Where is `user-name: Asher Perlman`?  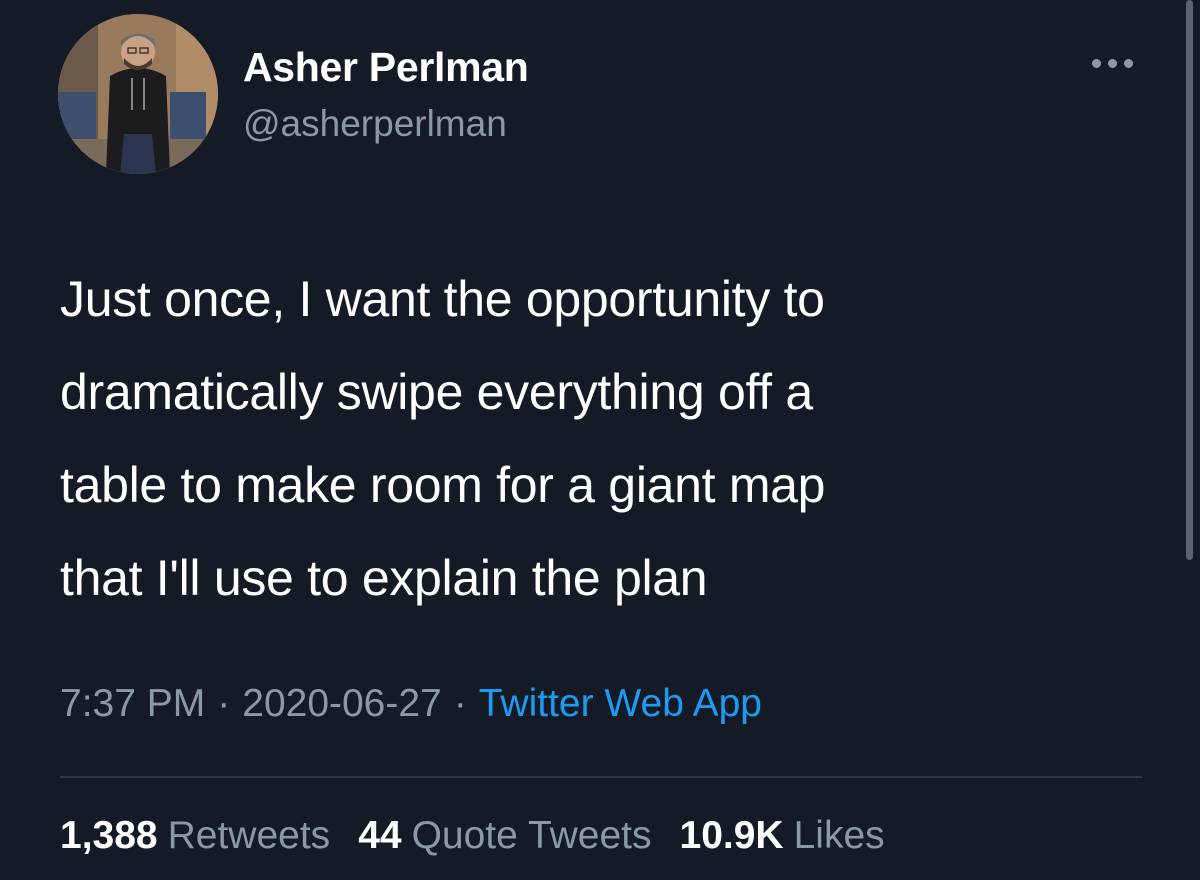 user-name: Asher Perlman is located at coordinates (386, 67).